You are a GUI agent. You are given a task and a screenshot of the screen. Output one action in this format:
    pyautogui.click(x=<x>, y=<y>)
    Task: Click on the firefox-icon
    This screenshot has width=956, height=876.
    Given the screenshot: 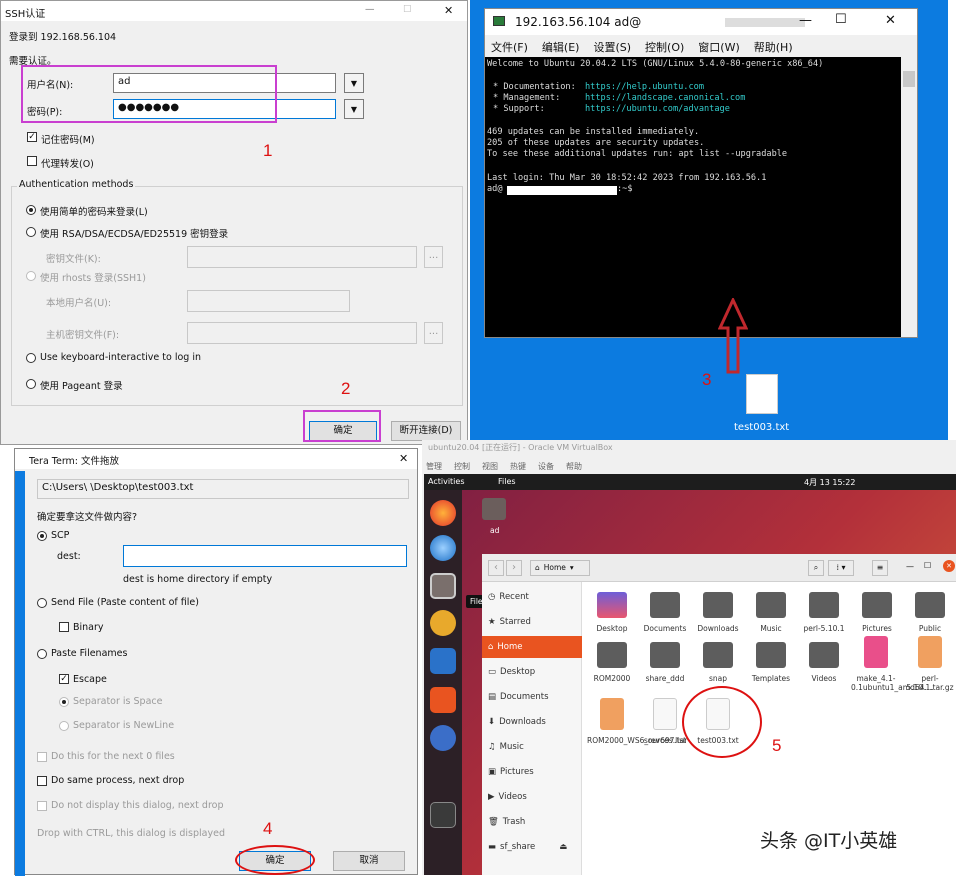 What is the action you would take?
    pyautogui.click(x=443, y=513)
    